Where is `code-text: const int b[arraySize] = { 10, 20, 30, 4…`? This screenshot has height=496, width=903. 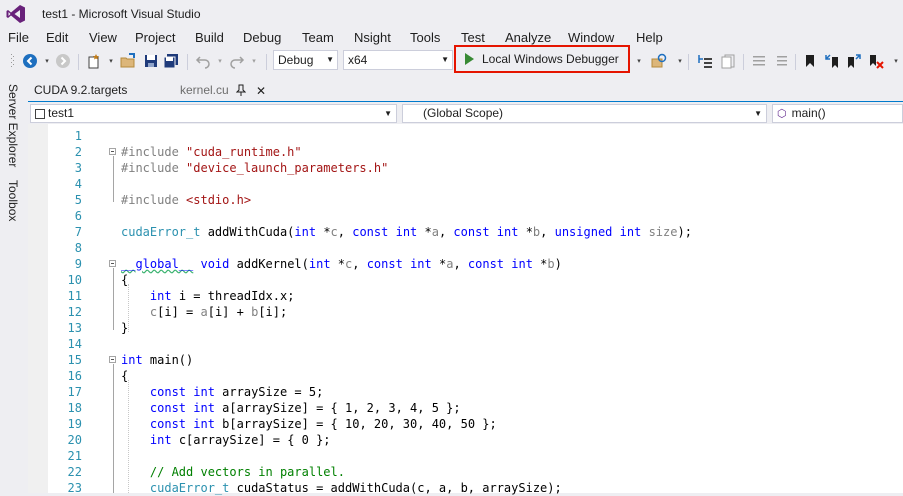
code-text: const int b[arraySize] = { 10, 20, 30, 4… is located at coordinates (323, 424).